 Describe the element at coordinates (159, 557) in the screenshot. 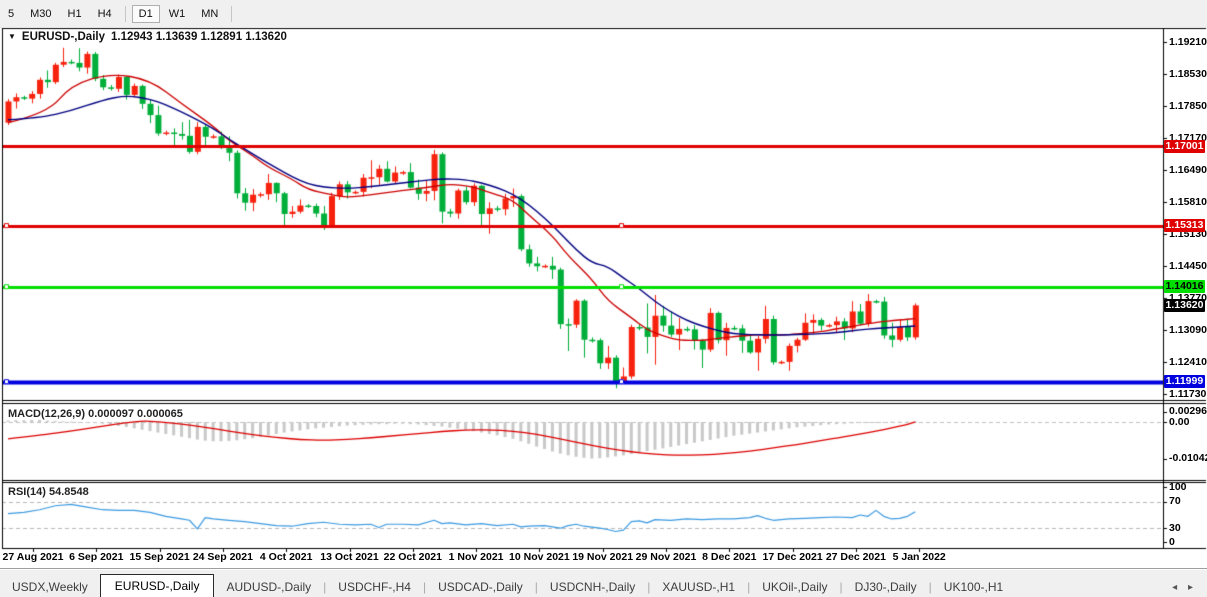

I see `date-axis-label: 15 Sep 2021` at that location.